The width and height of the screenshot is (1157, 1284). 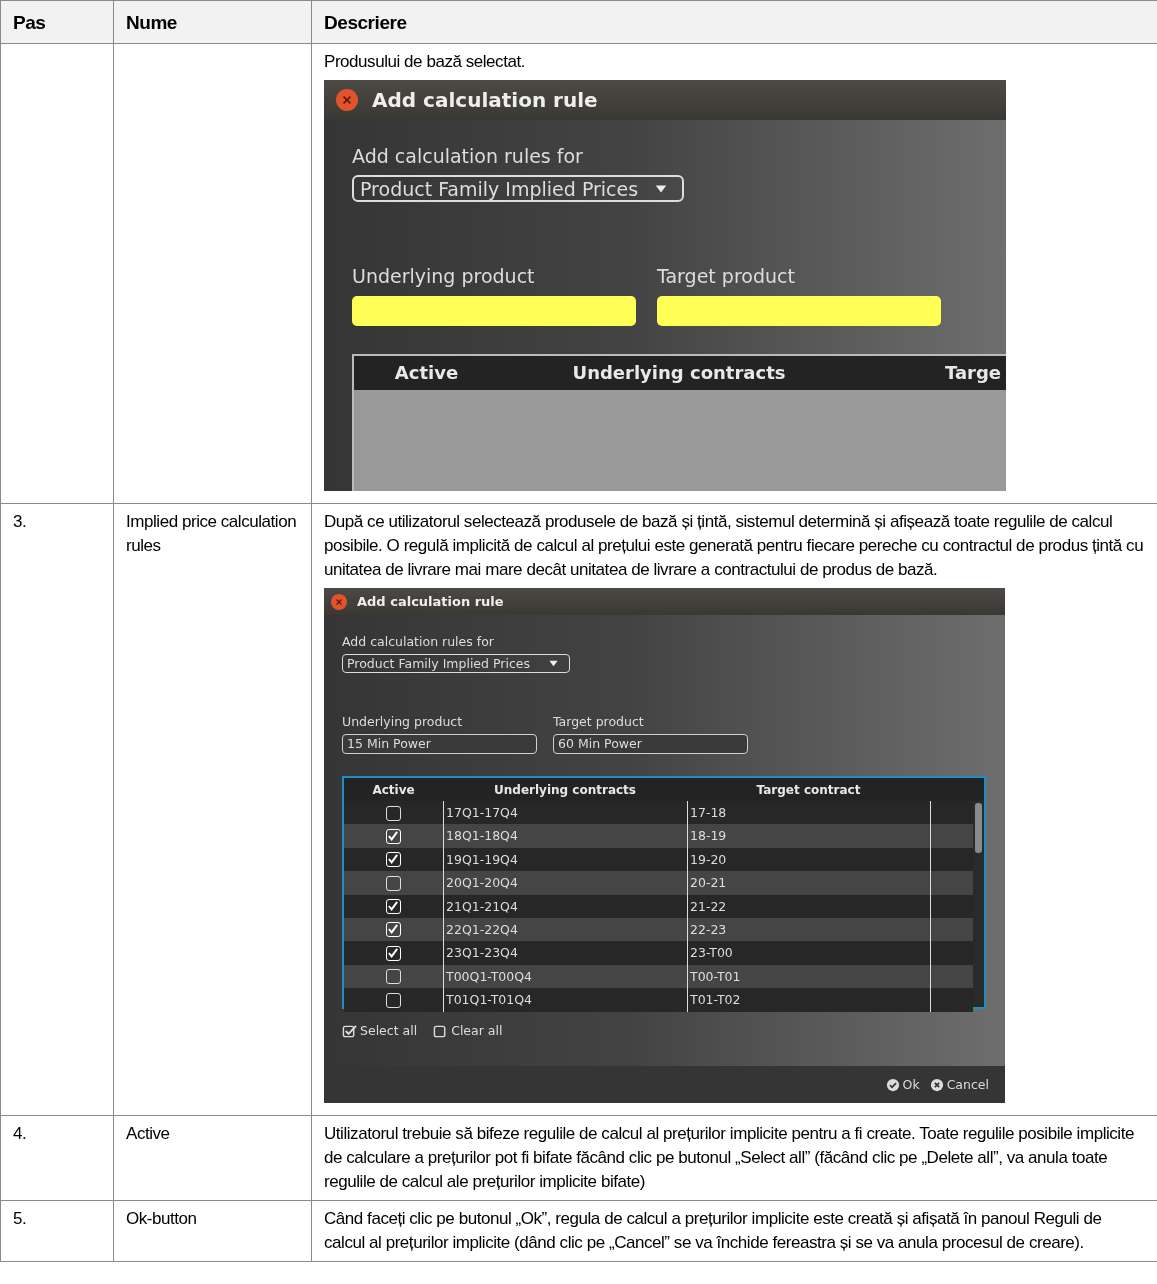 What do you see at coordinates (57, 1158) in the screenshot?
I see `step-number: 4.` at bounding box center [57, 1158].